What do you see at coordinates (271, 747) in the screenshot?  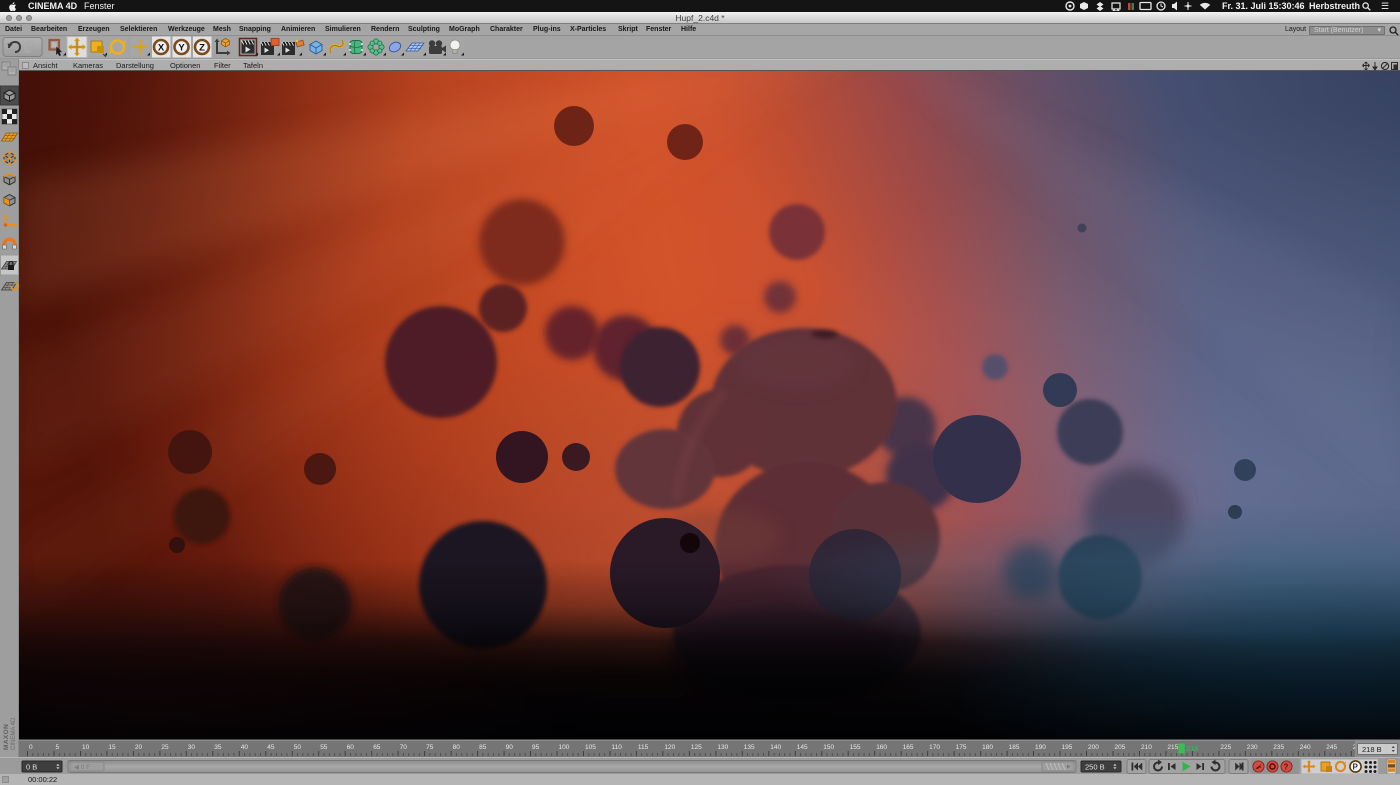 I see `svg-text: 45` at bounding box center [271, 747].